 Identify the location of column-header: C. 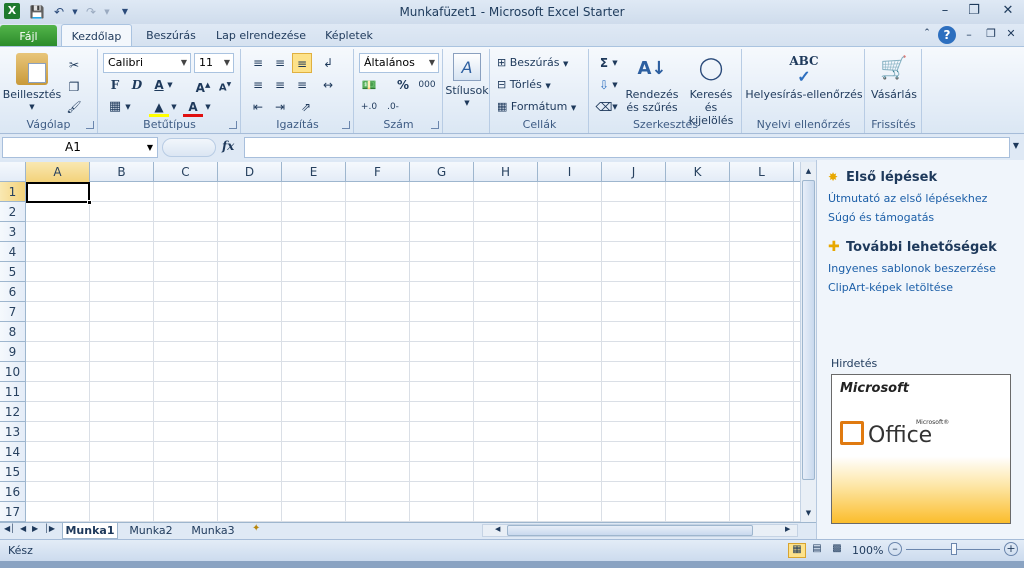
(186, 172).